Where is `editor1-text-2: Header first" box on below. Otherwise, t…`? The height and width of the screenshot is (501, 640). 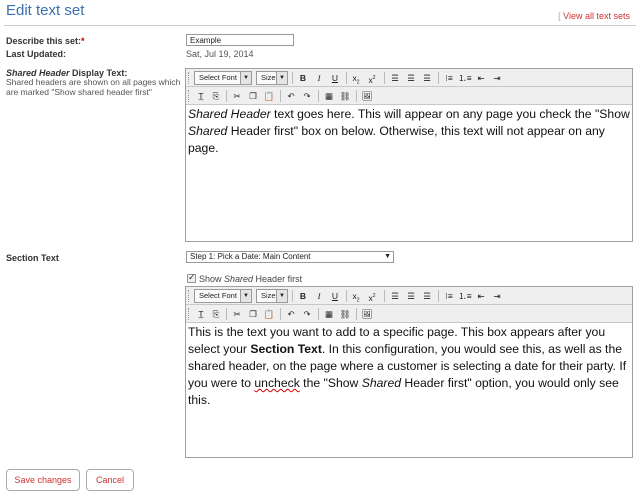
editor1-text-2: Header first" box on below. Otherwise, t… is located at coordinates (396, 139).